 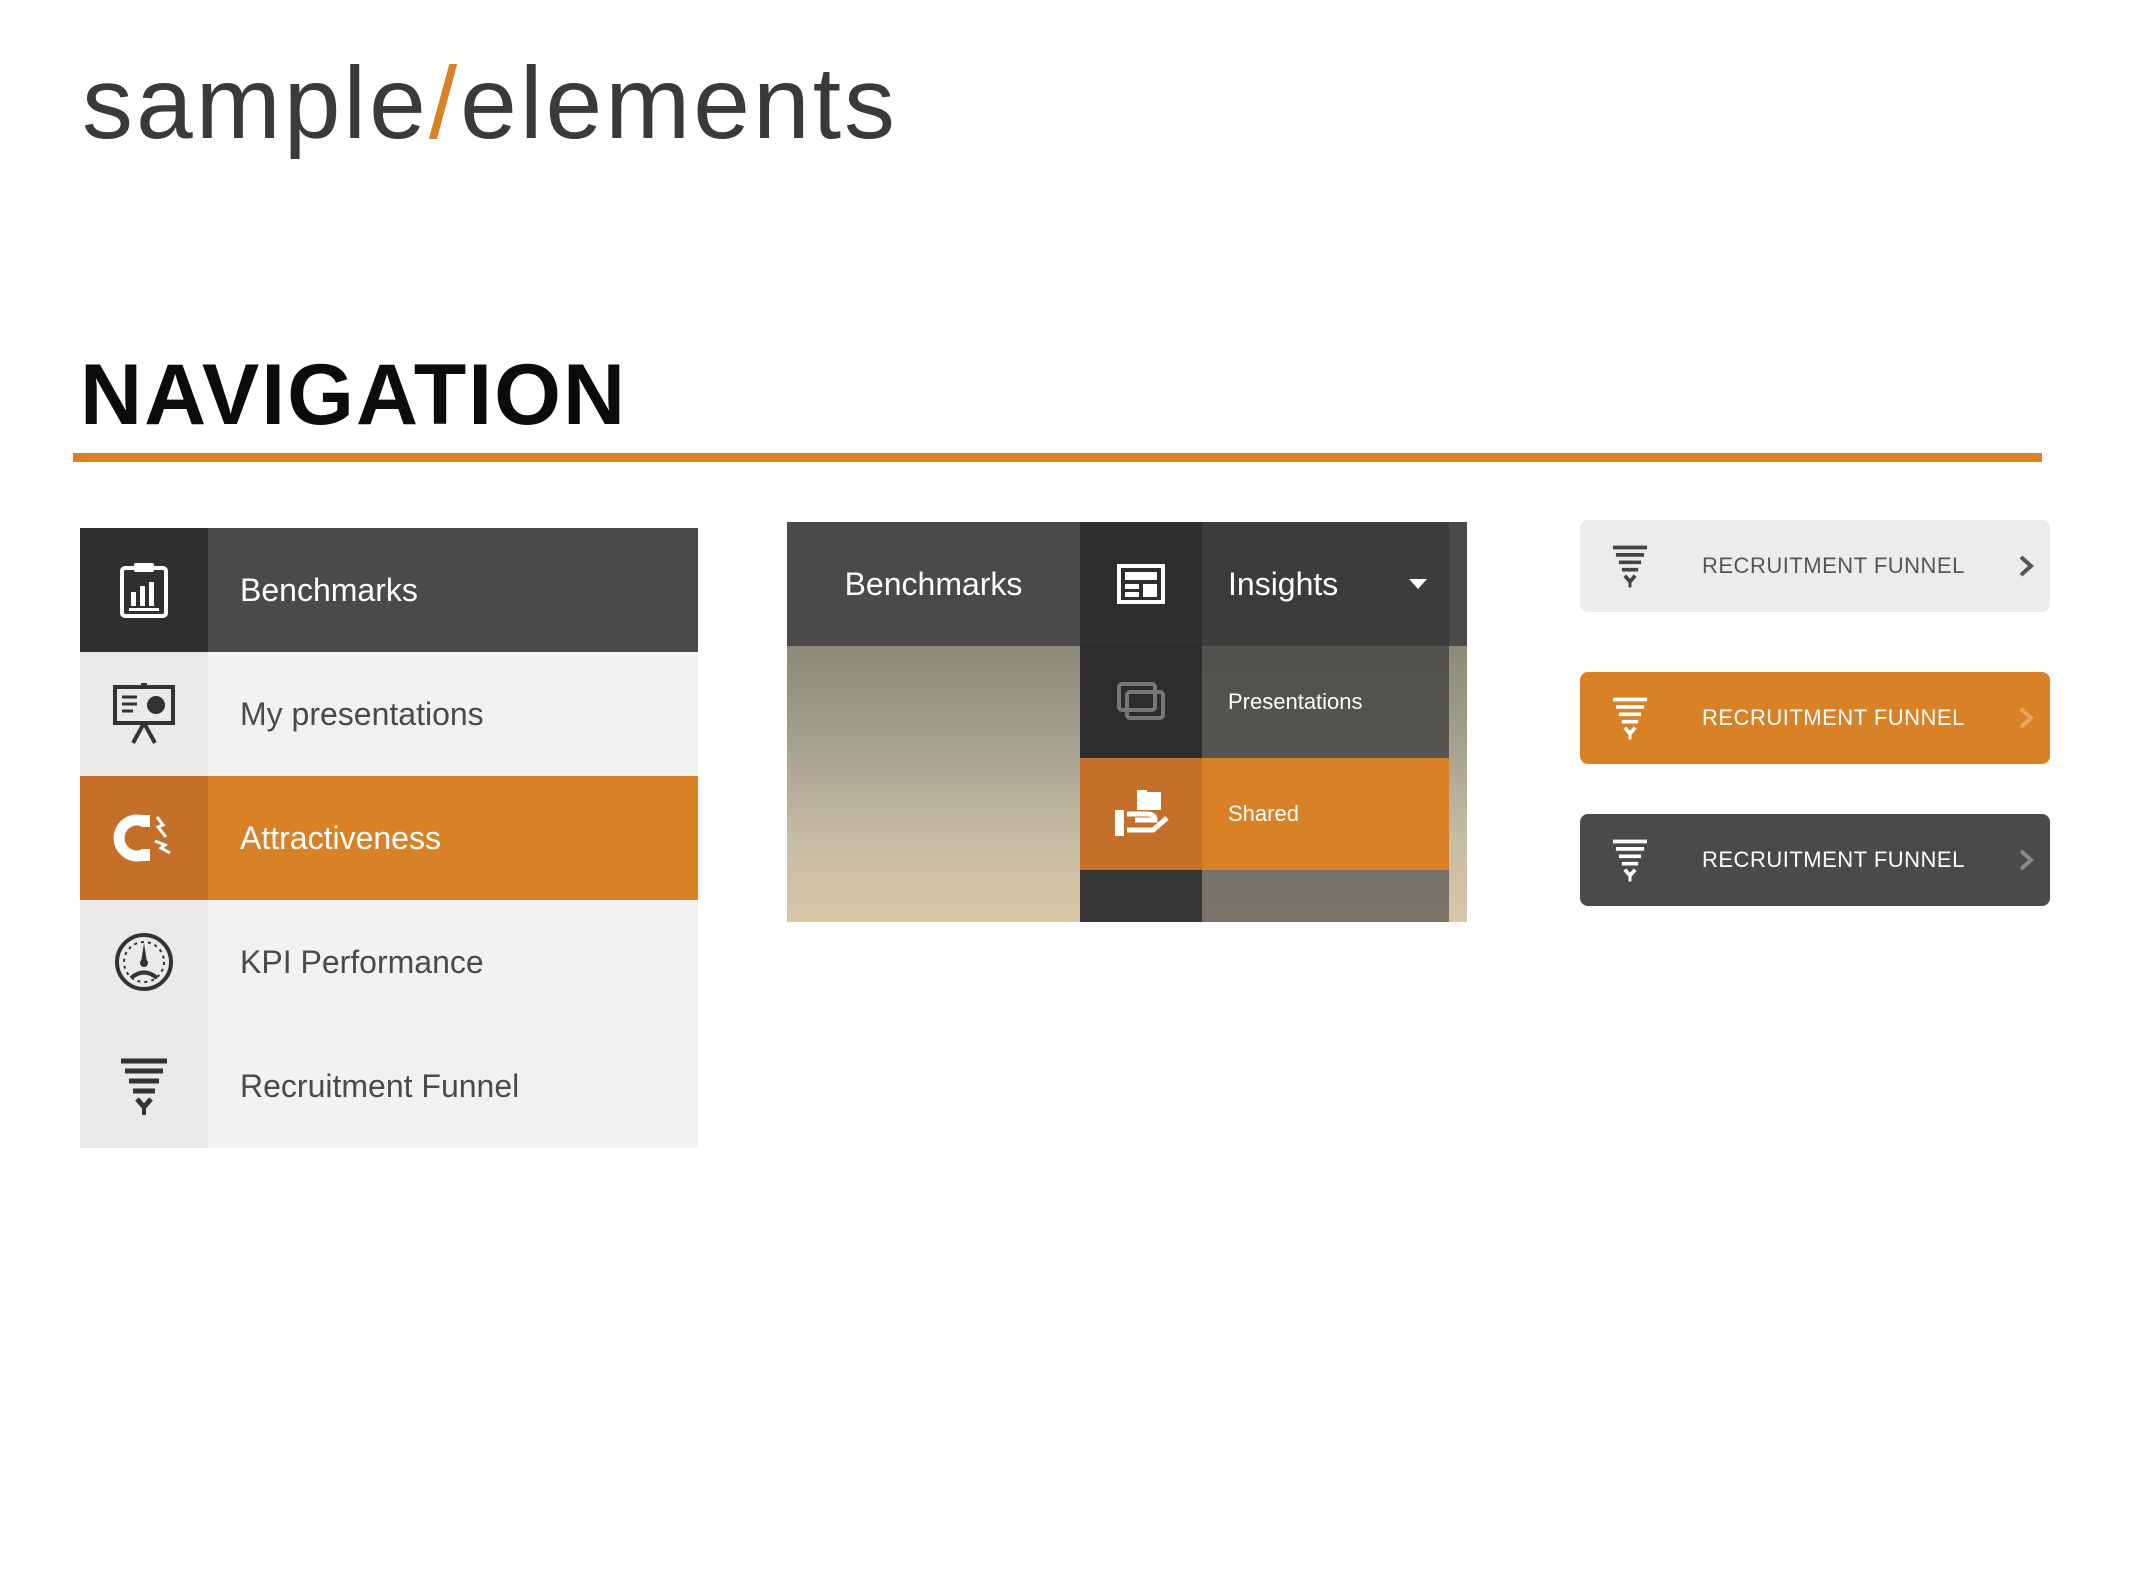 I want to click on sidebar-item-label: Recruitment Funnel, so click(x=380, y=1085).